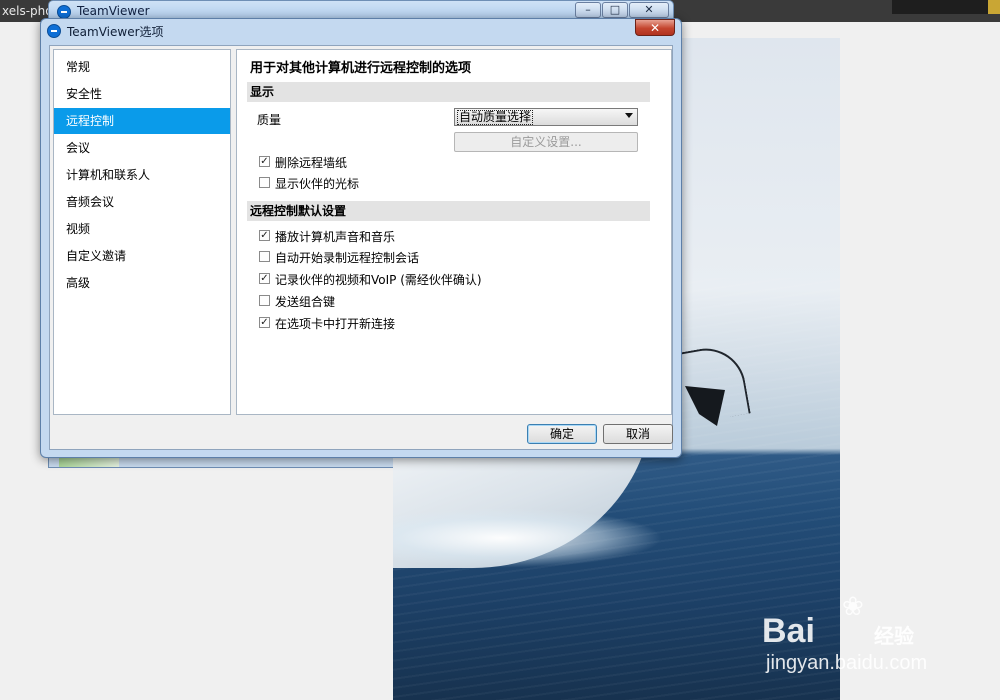  I want to click on chevron-down-icon, so click(629, 115).